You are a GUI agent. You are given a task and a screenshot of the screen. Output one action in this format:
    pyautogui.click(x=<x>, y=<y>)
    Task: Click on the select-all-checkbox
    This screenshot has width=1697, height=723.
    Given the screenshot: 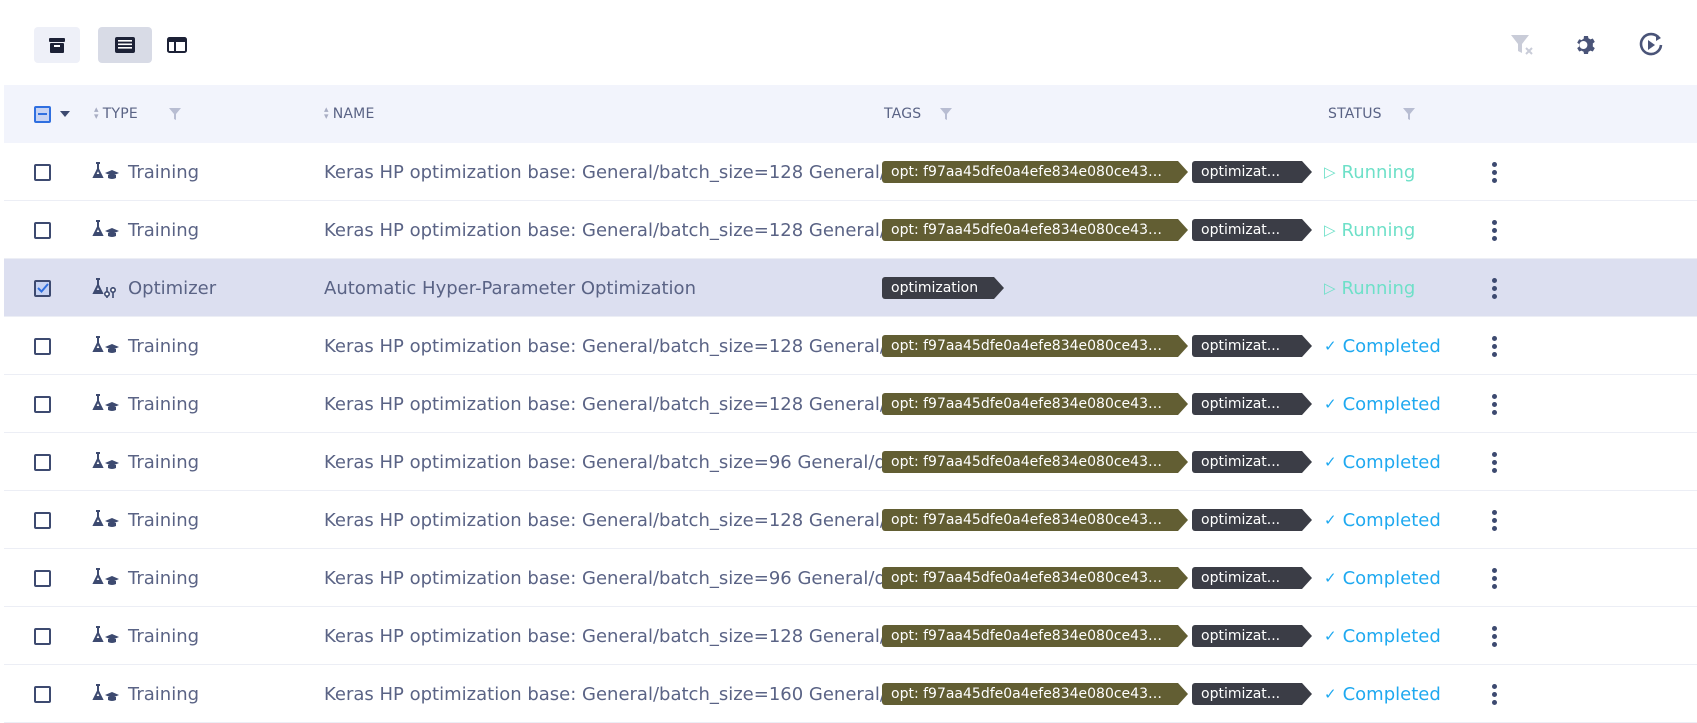 What is the action you would take?
    pyautogui.click(x=42, y=114)
    